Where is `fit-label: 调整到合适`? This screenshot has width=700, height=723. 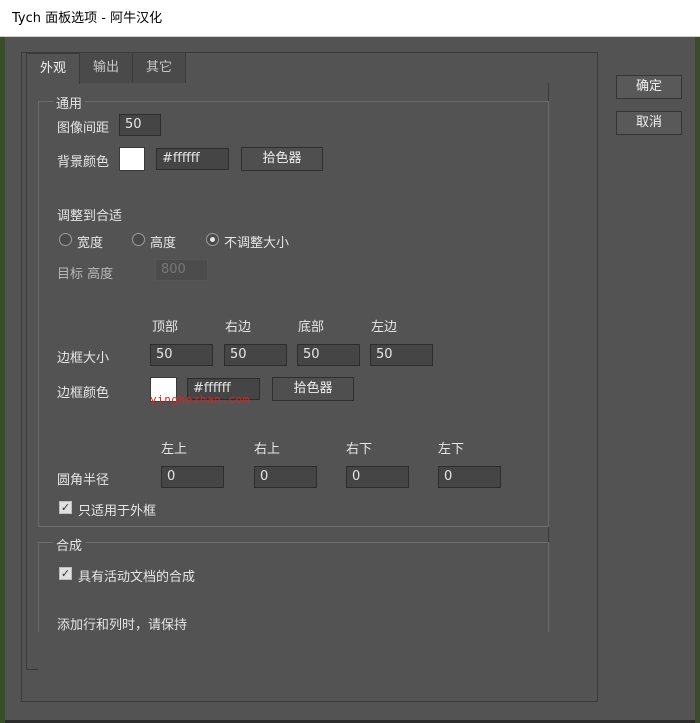
fit-label: 调整到合适 is located at coordinates (90, 216).